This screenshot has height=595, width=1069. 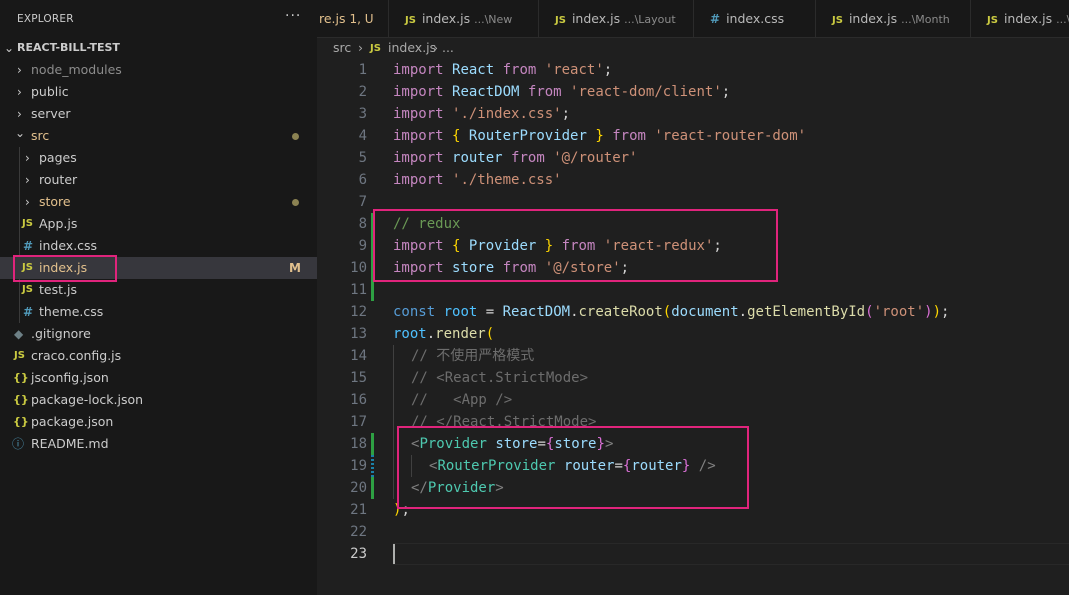 I want to click on code-token: React, so click(x=473, y=70).